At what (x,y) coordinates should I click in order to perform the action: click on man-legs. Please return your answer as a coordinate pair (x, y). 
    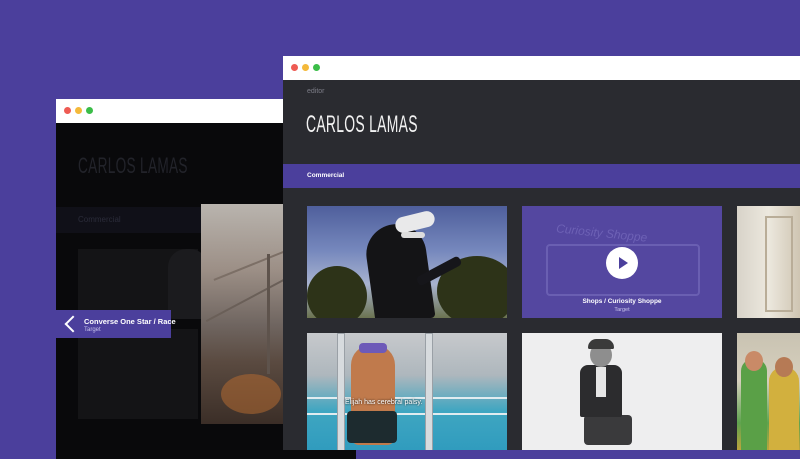
    Looking at the image, I should click on (608, 430).